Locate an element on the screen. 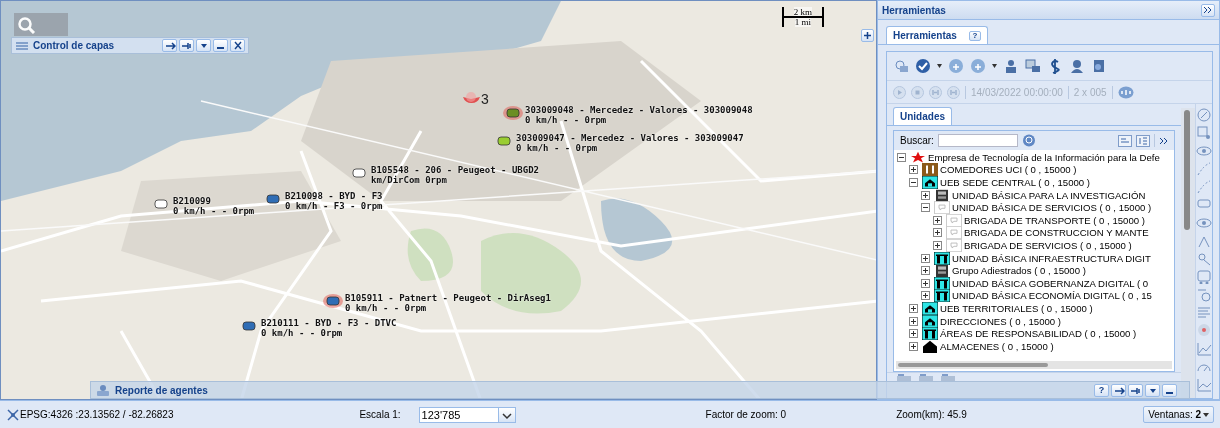 The width and height of the screenshot is (1220, 428). tree-node: ALMACENES ( 0 , 15000 ) is located at coordinates (997, 346).